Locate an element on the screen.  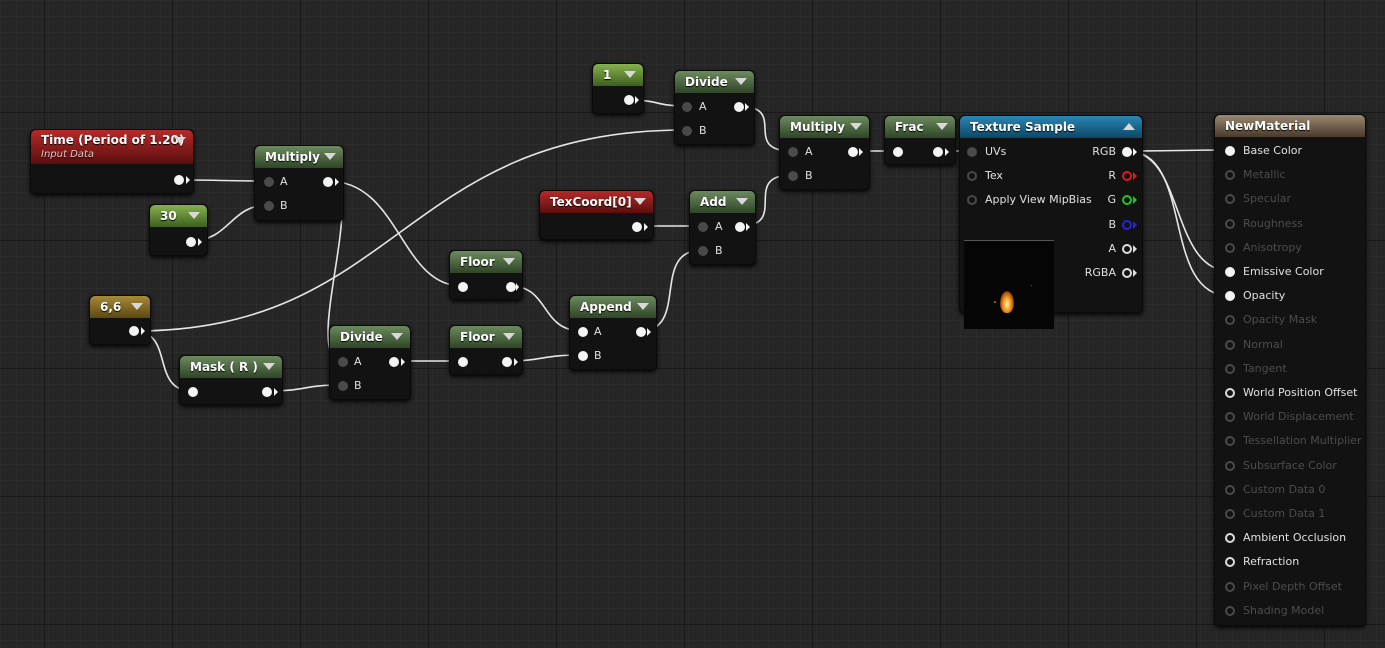
multiply-node-1: Multiply A B is located at coordinates (299, 183).